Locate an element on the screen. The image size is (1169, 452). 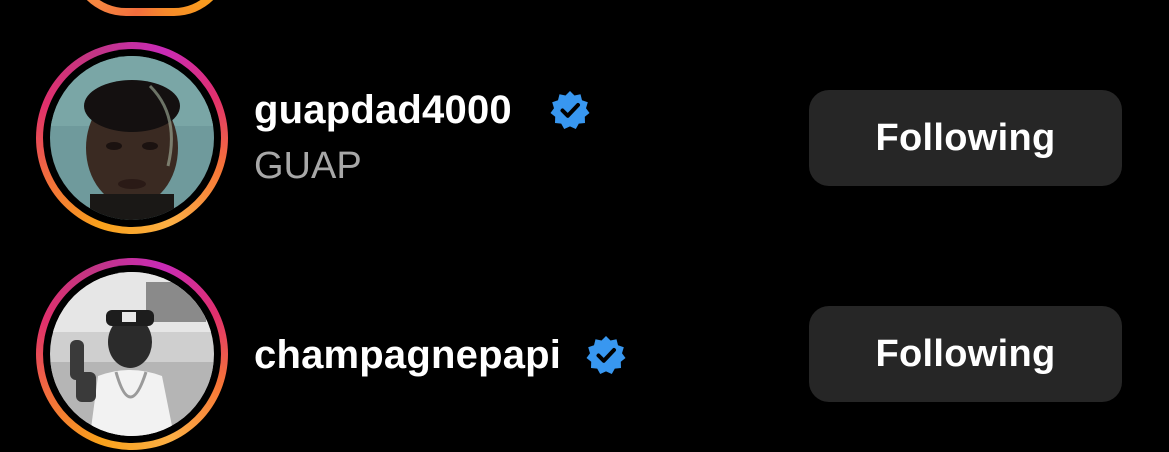
full-name: GUAP is located at coordinates (308, 166).